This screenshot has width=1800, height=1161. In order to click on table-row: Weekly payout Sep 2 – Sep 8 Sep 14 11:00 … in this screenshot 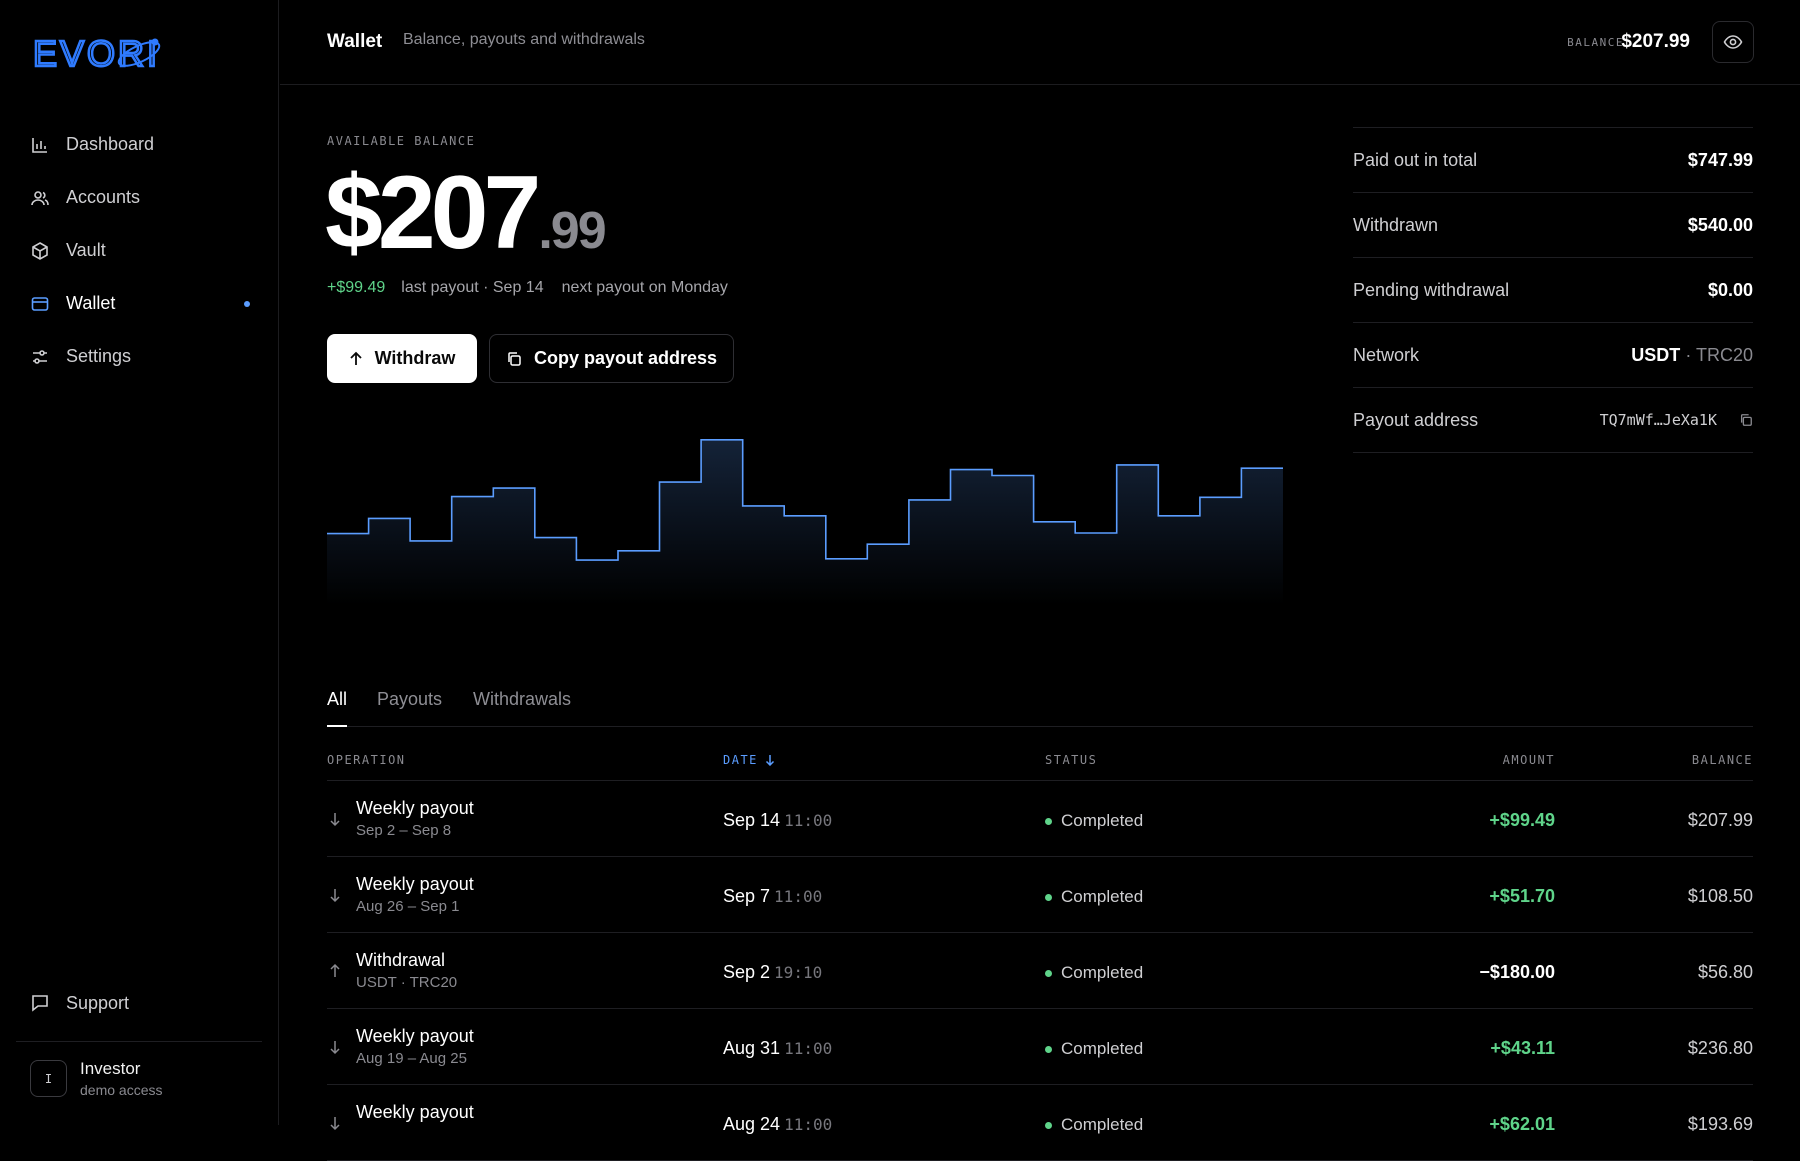, I will do `click(1040, 819)`.